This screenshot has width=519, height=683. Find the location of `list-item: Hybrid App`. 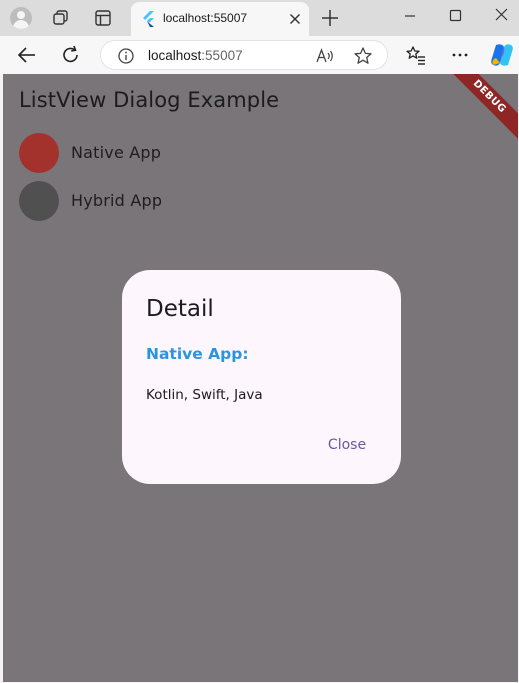

list-item: Hybrid App is located at coordinates (169, 201).